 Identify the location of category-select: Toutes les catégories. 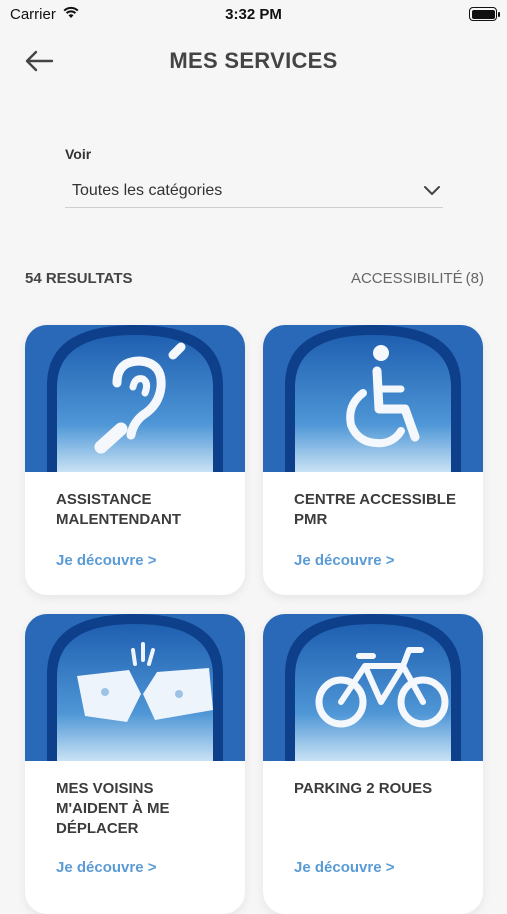
(254, 191).